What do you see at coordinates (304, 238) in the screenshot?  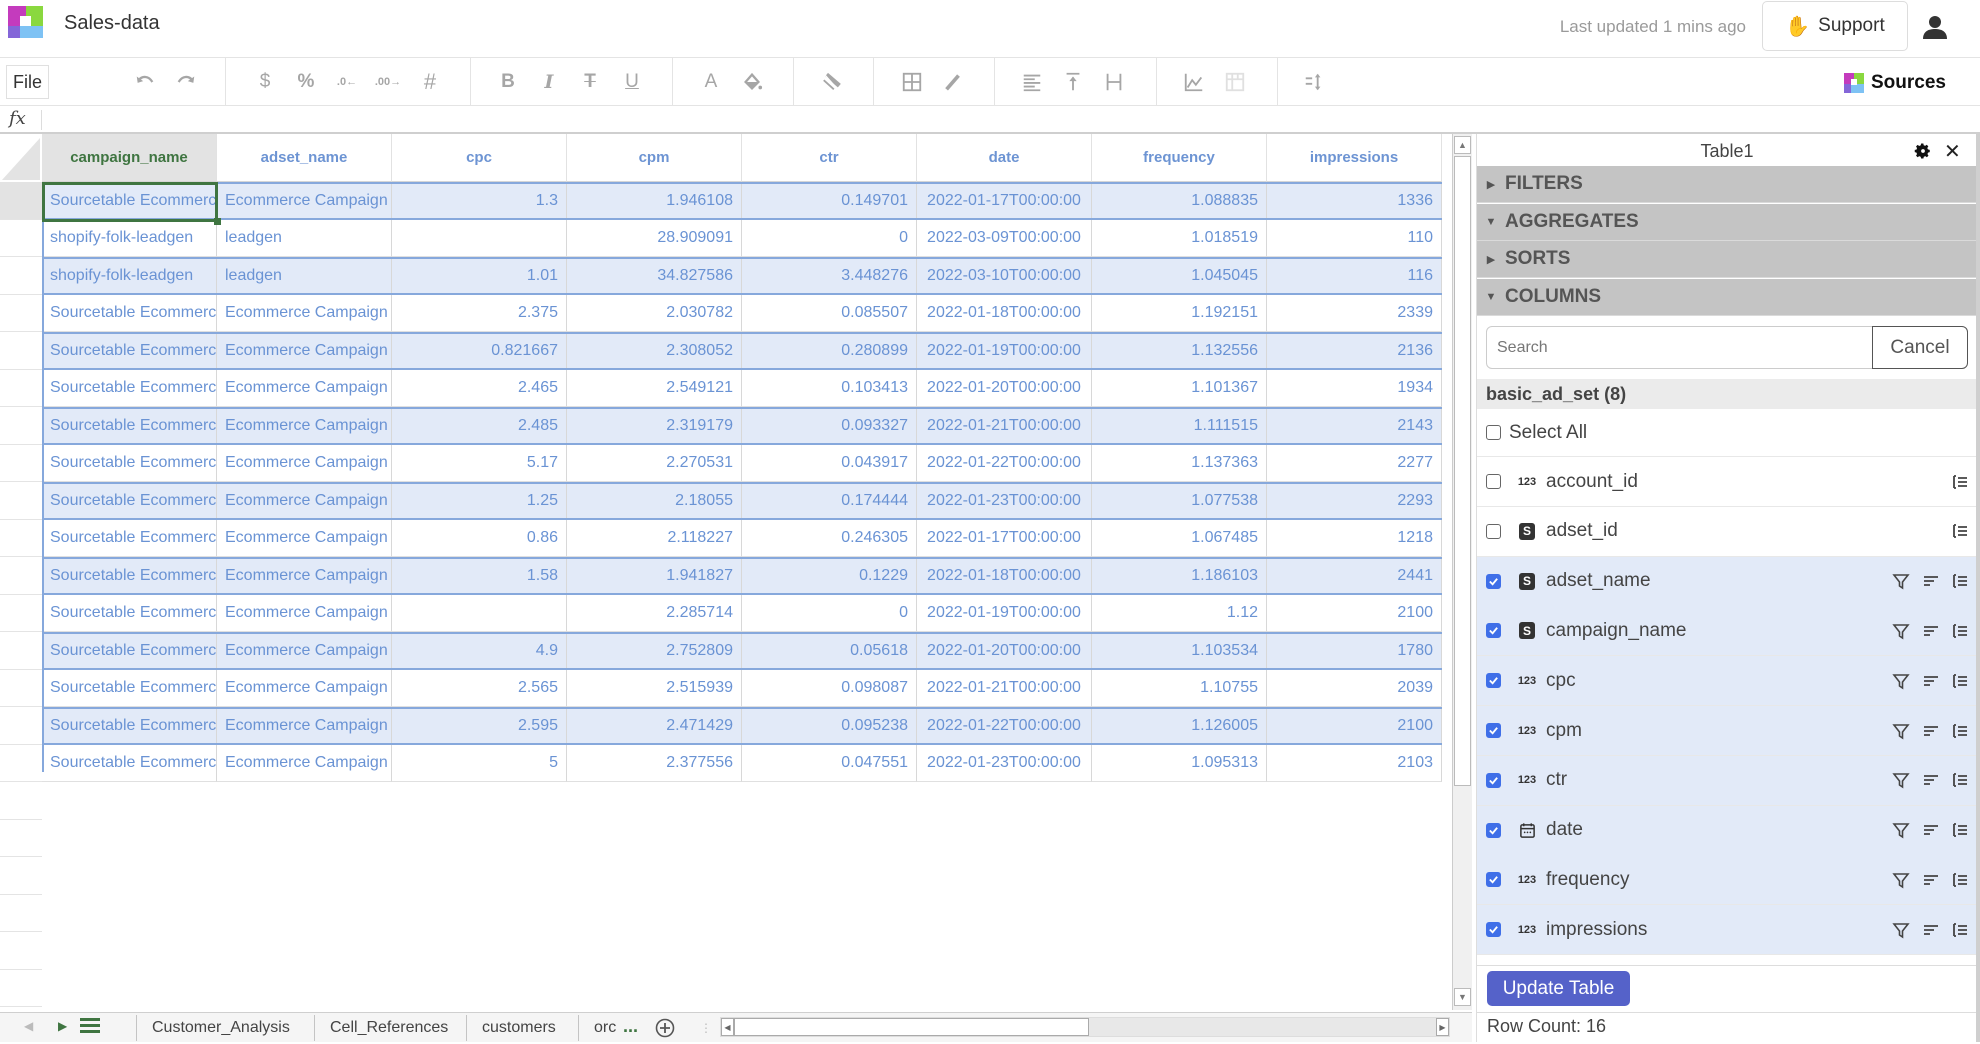 I see `cell-adset-name: leadgen` at bounding box center [304, 238].